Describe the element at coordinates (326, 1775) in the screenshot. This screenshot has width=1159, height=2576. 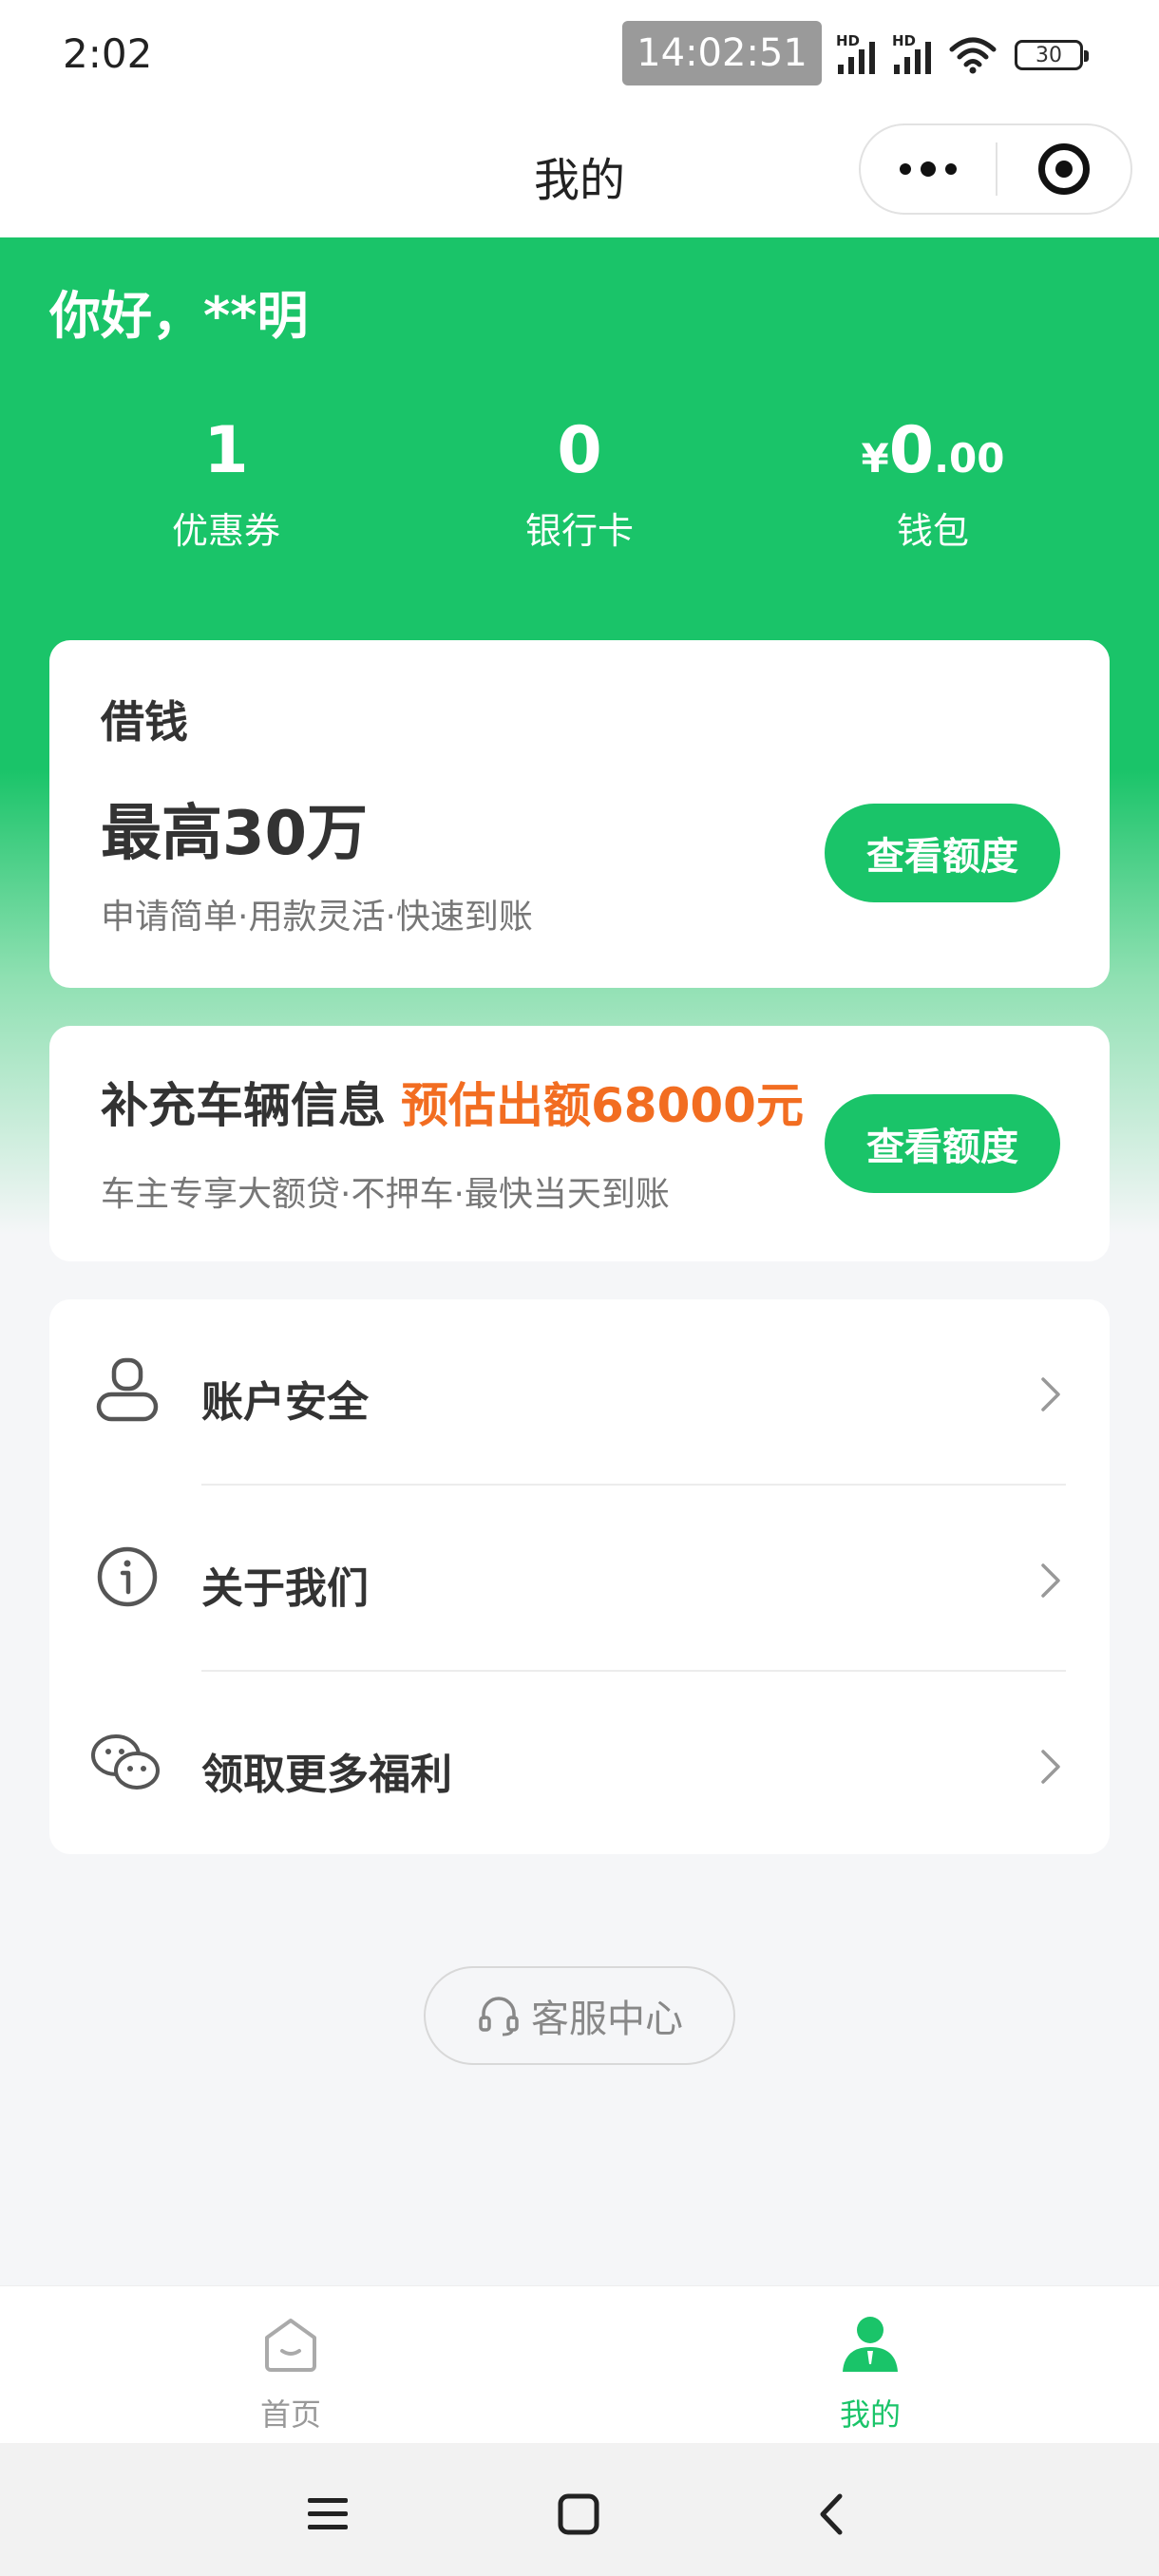
I see `menu-label: 领取更多福利` at that location.